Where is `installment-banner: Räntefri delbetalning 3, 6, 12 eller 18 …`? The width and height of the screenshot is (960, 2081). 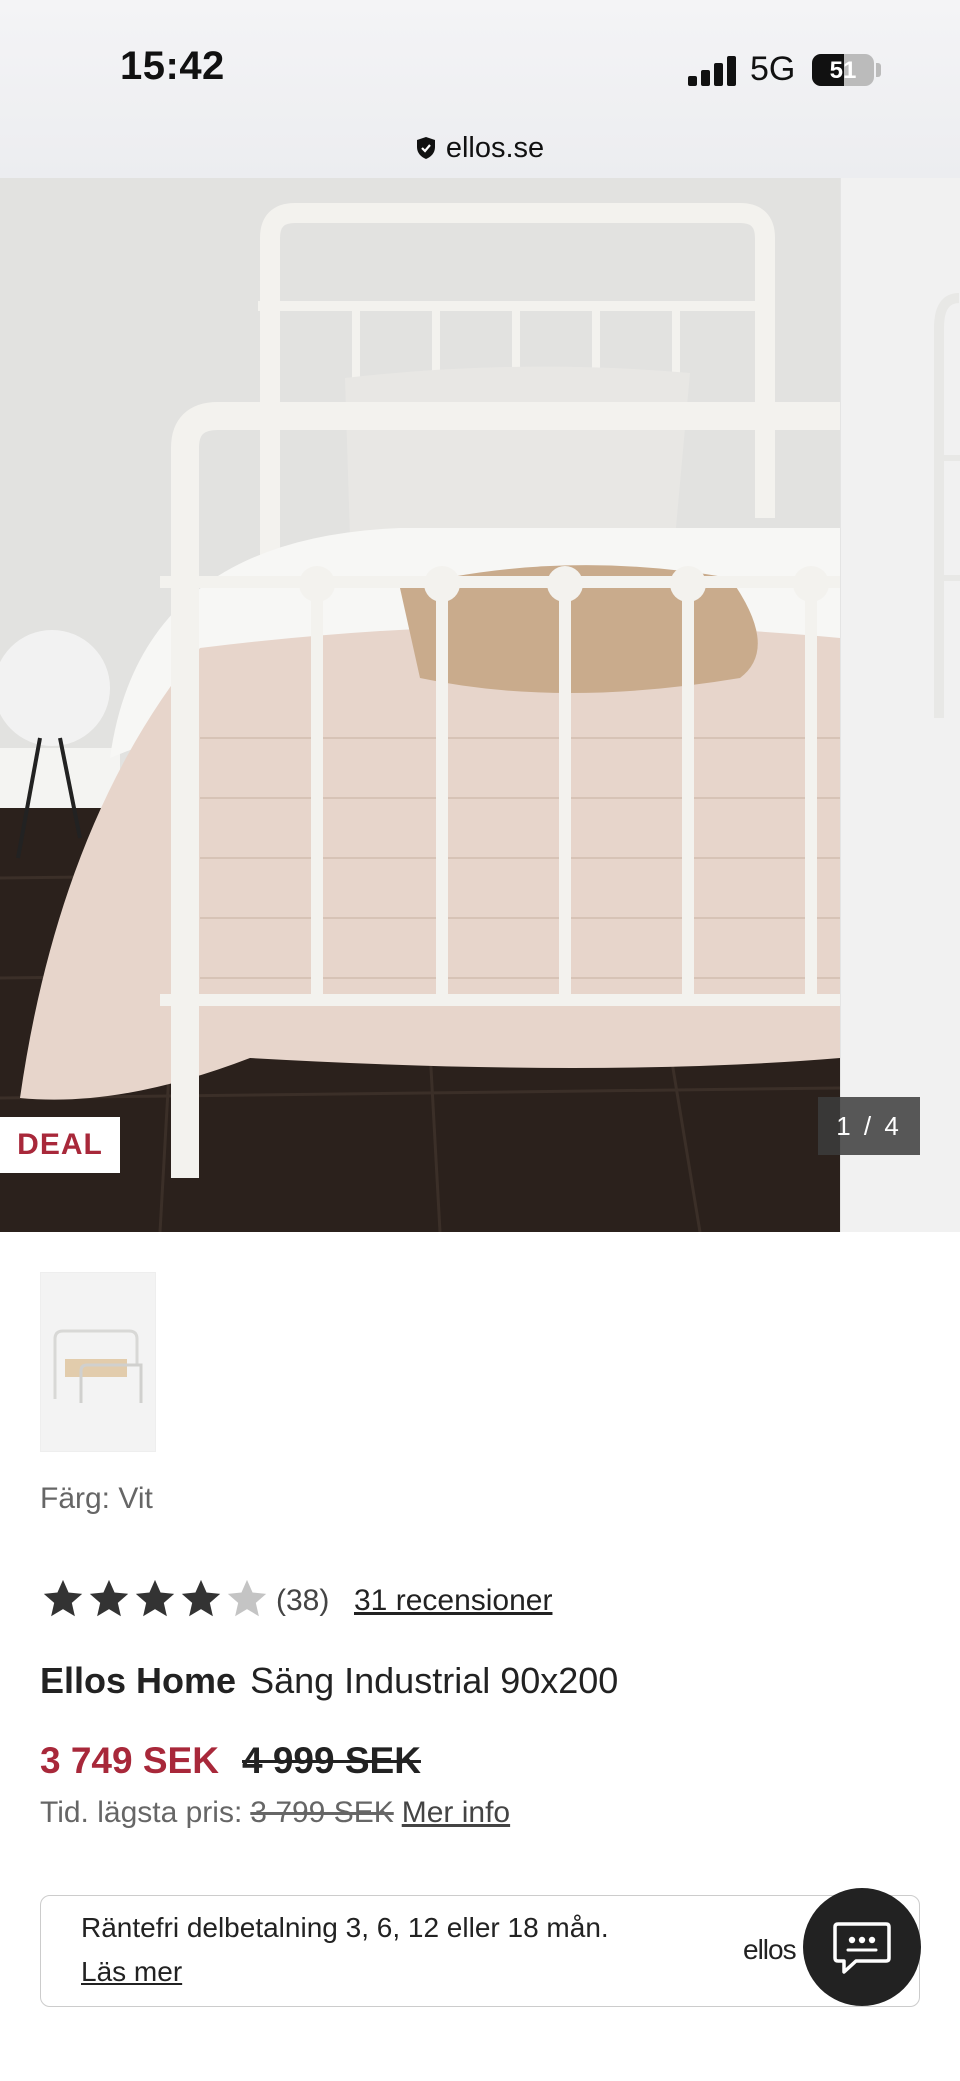
installment-banner: Räntefri delbetalning 3, 6, 12 eller 18 … is located at coordinates (480, 1951).